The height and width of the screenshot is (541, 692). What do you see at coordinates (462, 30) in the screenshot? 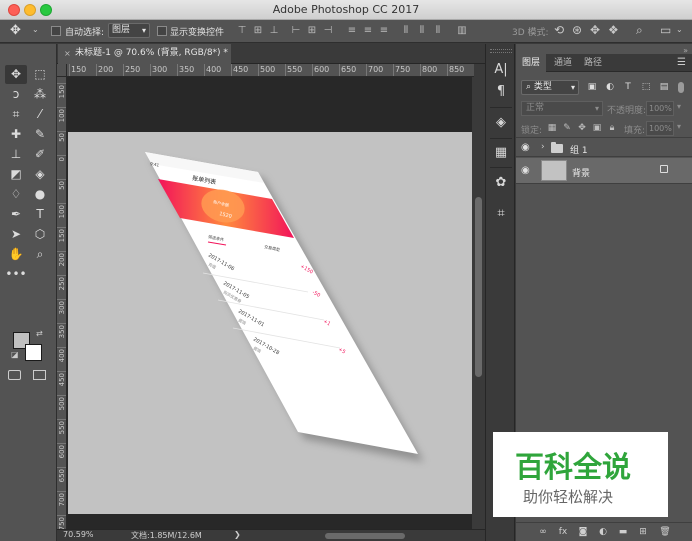
I see `auto-align-icon: ▥` at bounding box center [462, 30].